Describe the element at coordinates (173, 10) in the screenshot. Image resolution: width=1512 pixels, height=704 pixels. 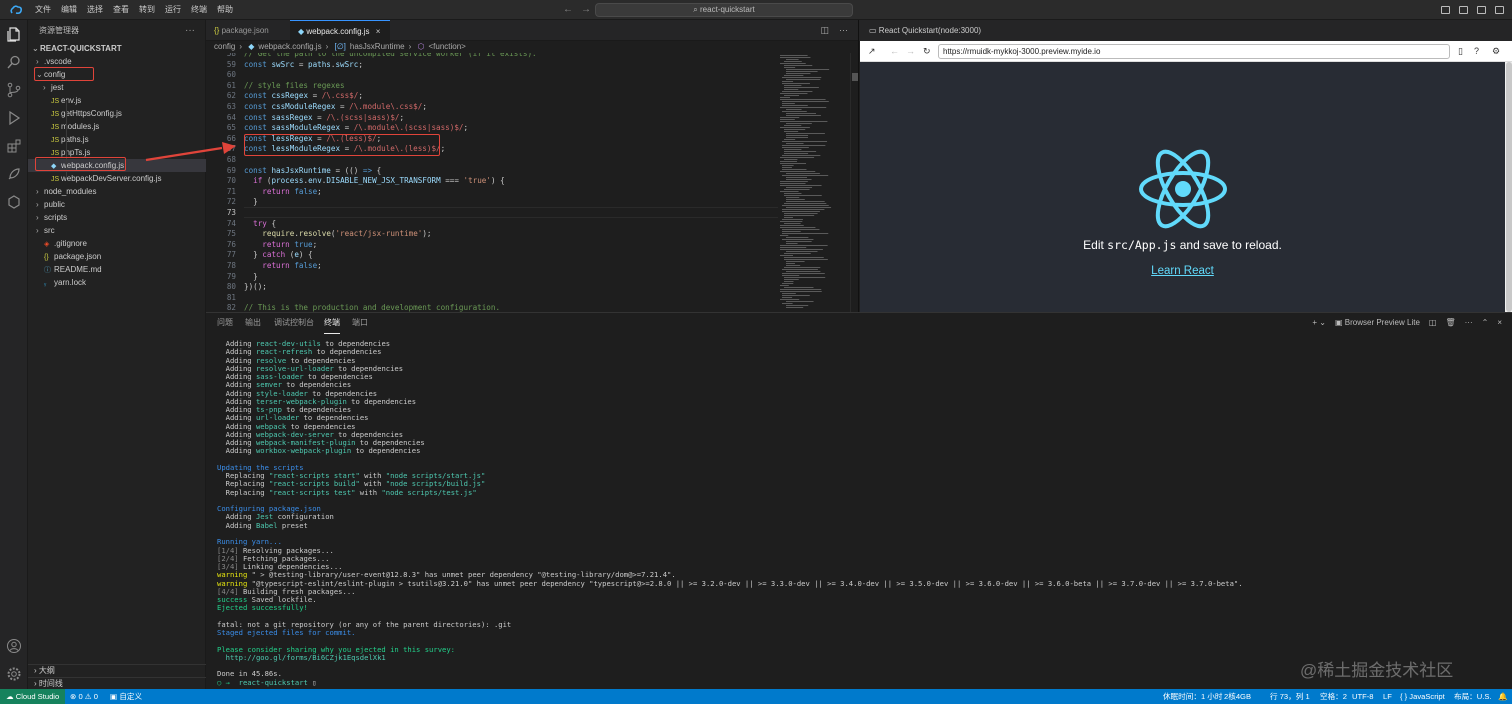
I see `menu-run: 运行` at that location.